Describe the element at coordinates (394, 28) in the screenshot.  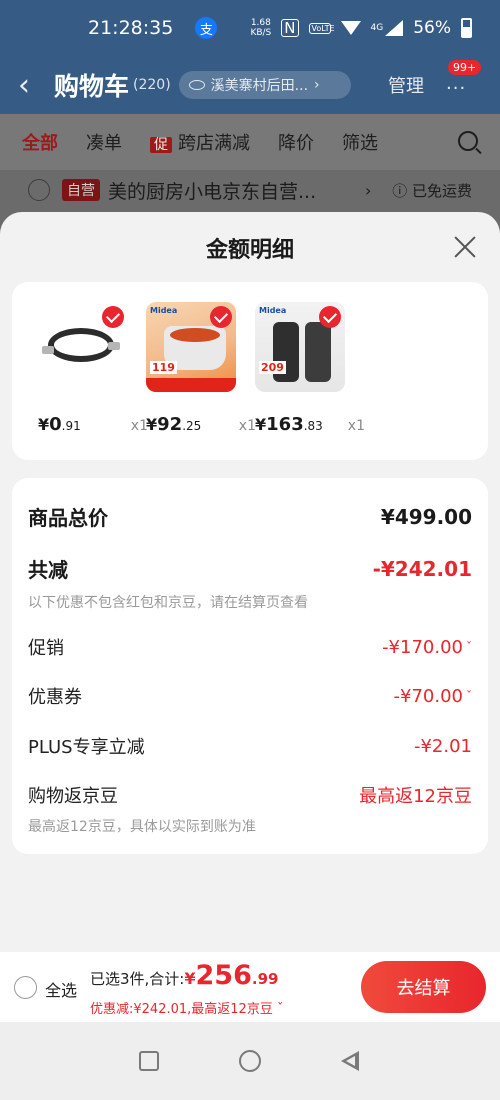
I see `cell-signal-icon` at that location.